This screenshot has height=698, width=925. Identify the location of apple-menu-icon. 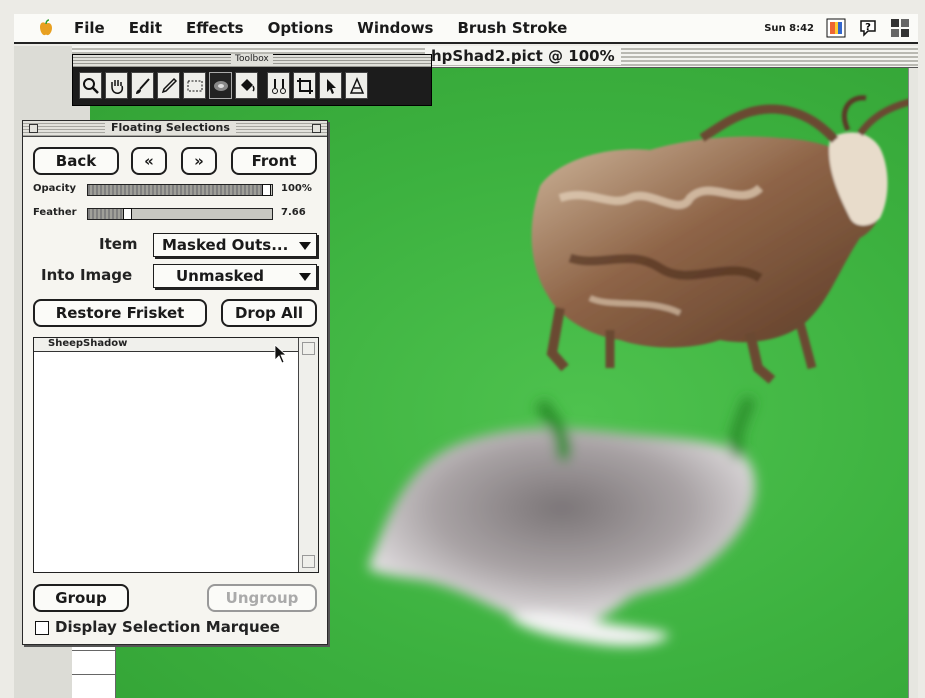
(46, 28).